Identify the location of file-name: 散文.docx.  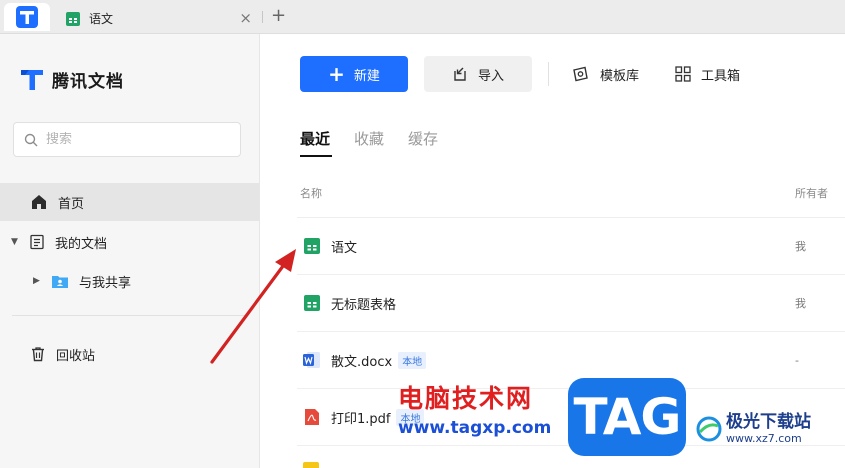
(362, 362).